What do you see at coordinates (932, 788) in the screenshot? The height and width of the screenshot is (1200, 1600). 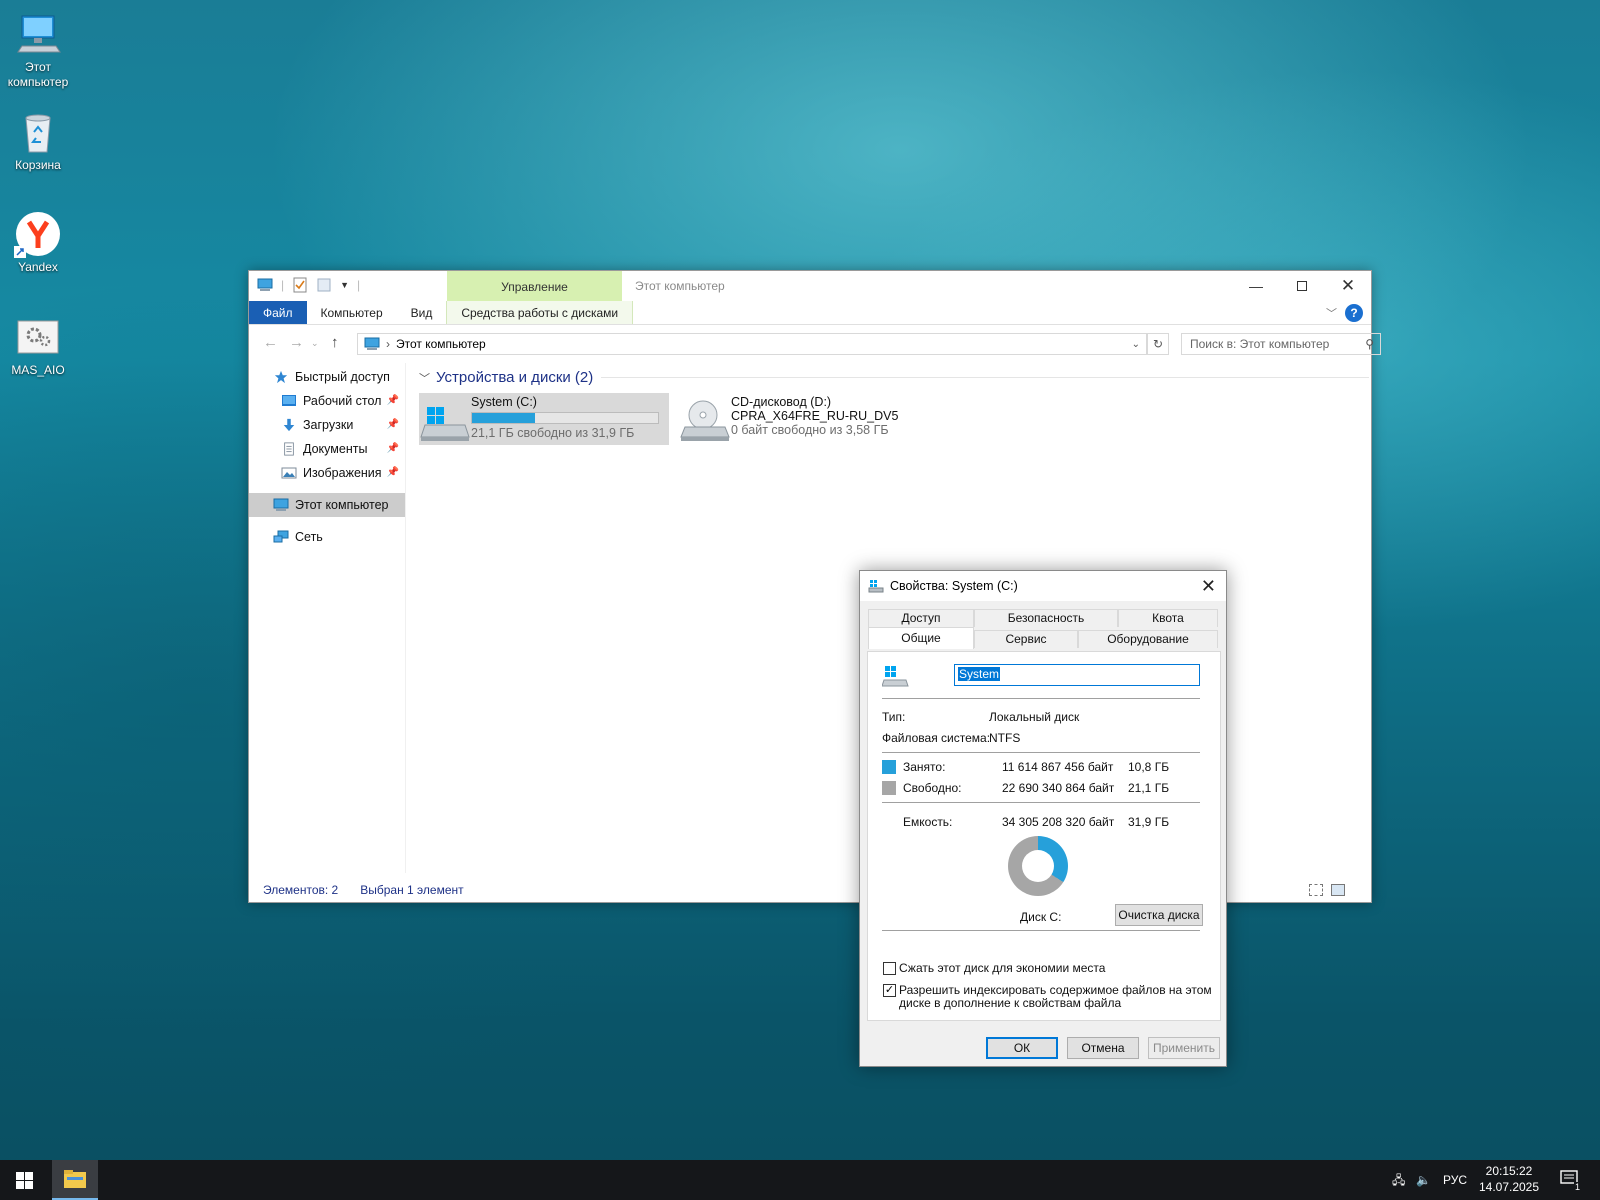 I see `free-label: Свободно:` at bounding box center [932, 788].